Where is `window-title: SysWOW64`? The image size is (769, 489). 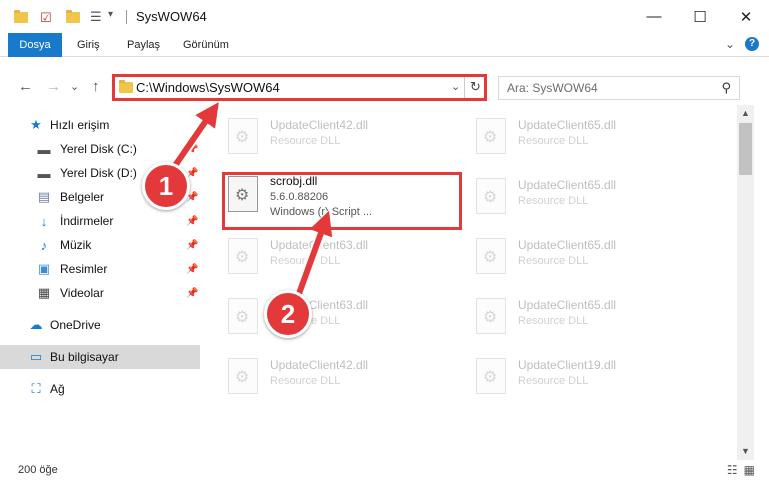
window-title: SysWOW64 is located at coordinates (171, 16).